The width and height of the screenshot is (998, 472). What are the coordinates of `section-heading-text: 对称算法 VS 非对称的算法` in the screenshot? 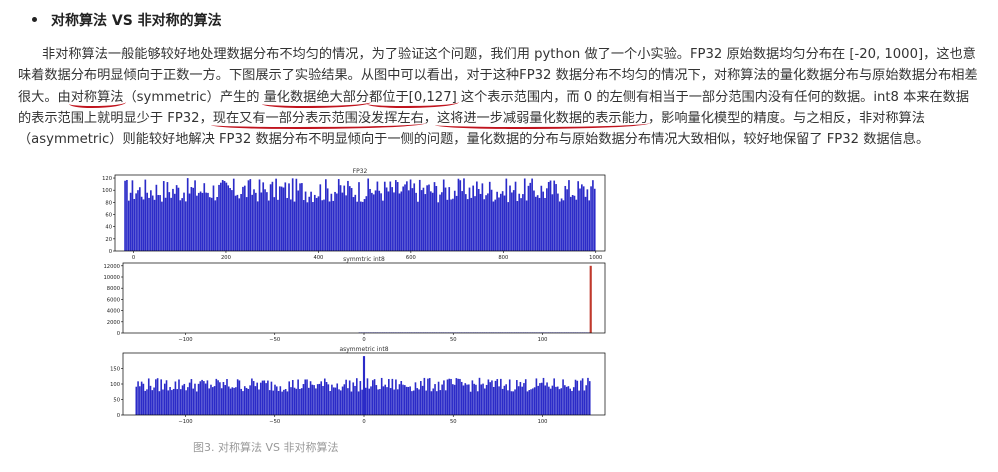 It's located at (136, 21).